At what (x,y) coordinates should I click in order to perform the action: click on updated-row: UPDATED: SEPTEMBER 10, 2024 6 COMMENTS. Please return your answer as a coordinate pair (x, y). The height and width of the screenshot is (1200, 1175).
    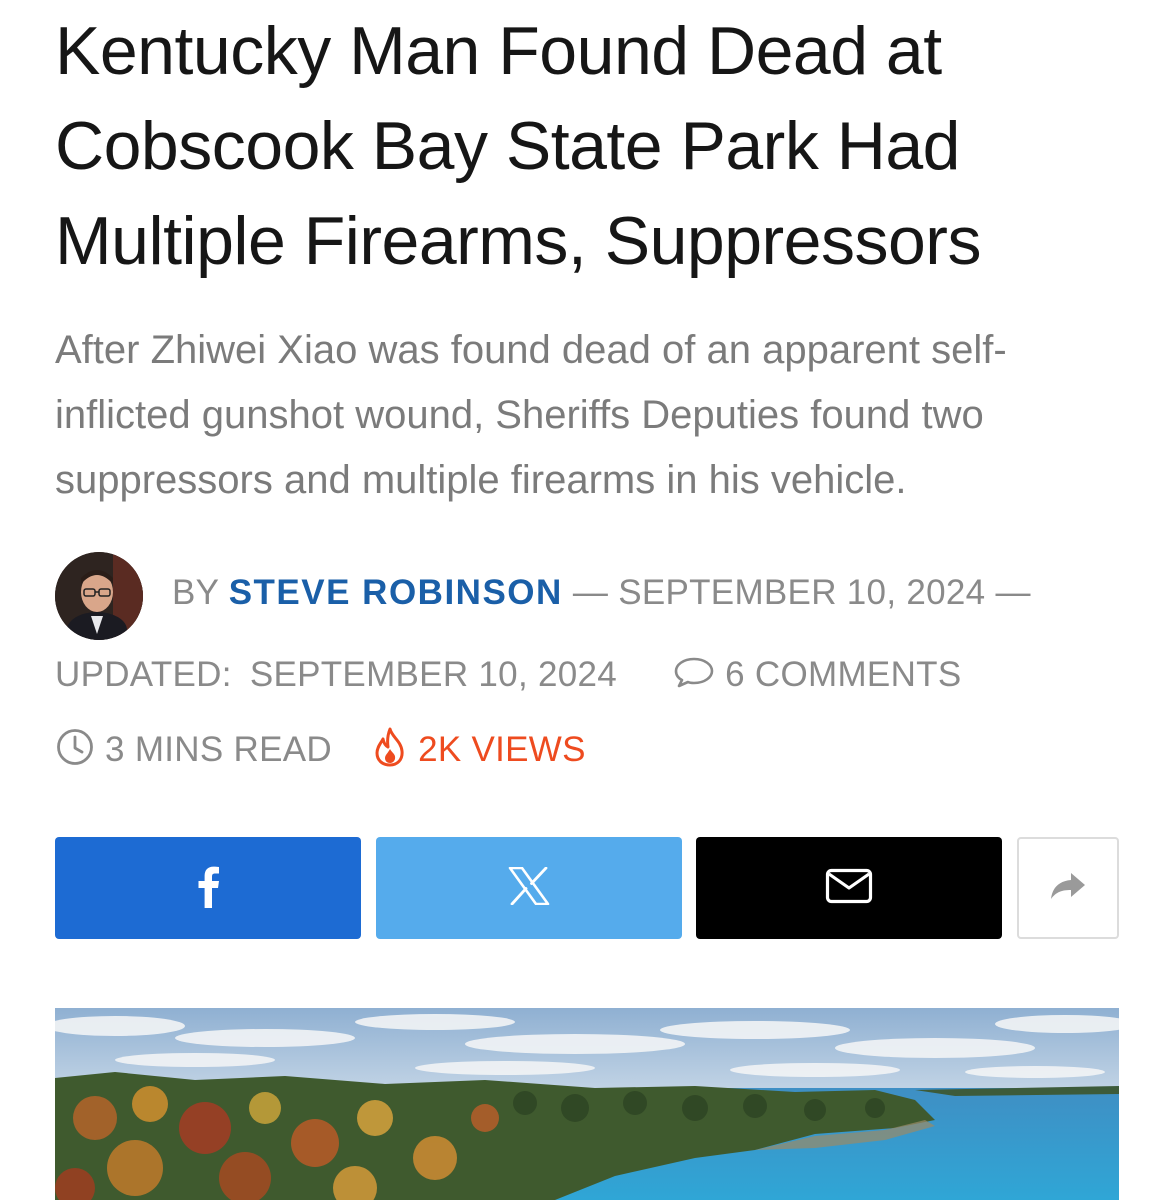
    Looking at the image, I should click on (508, 676).